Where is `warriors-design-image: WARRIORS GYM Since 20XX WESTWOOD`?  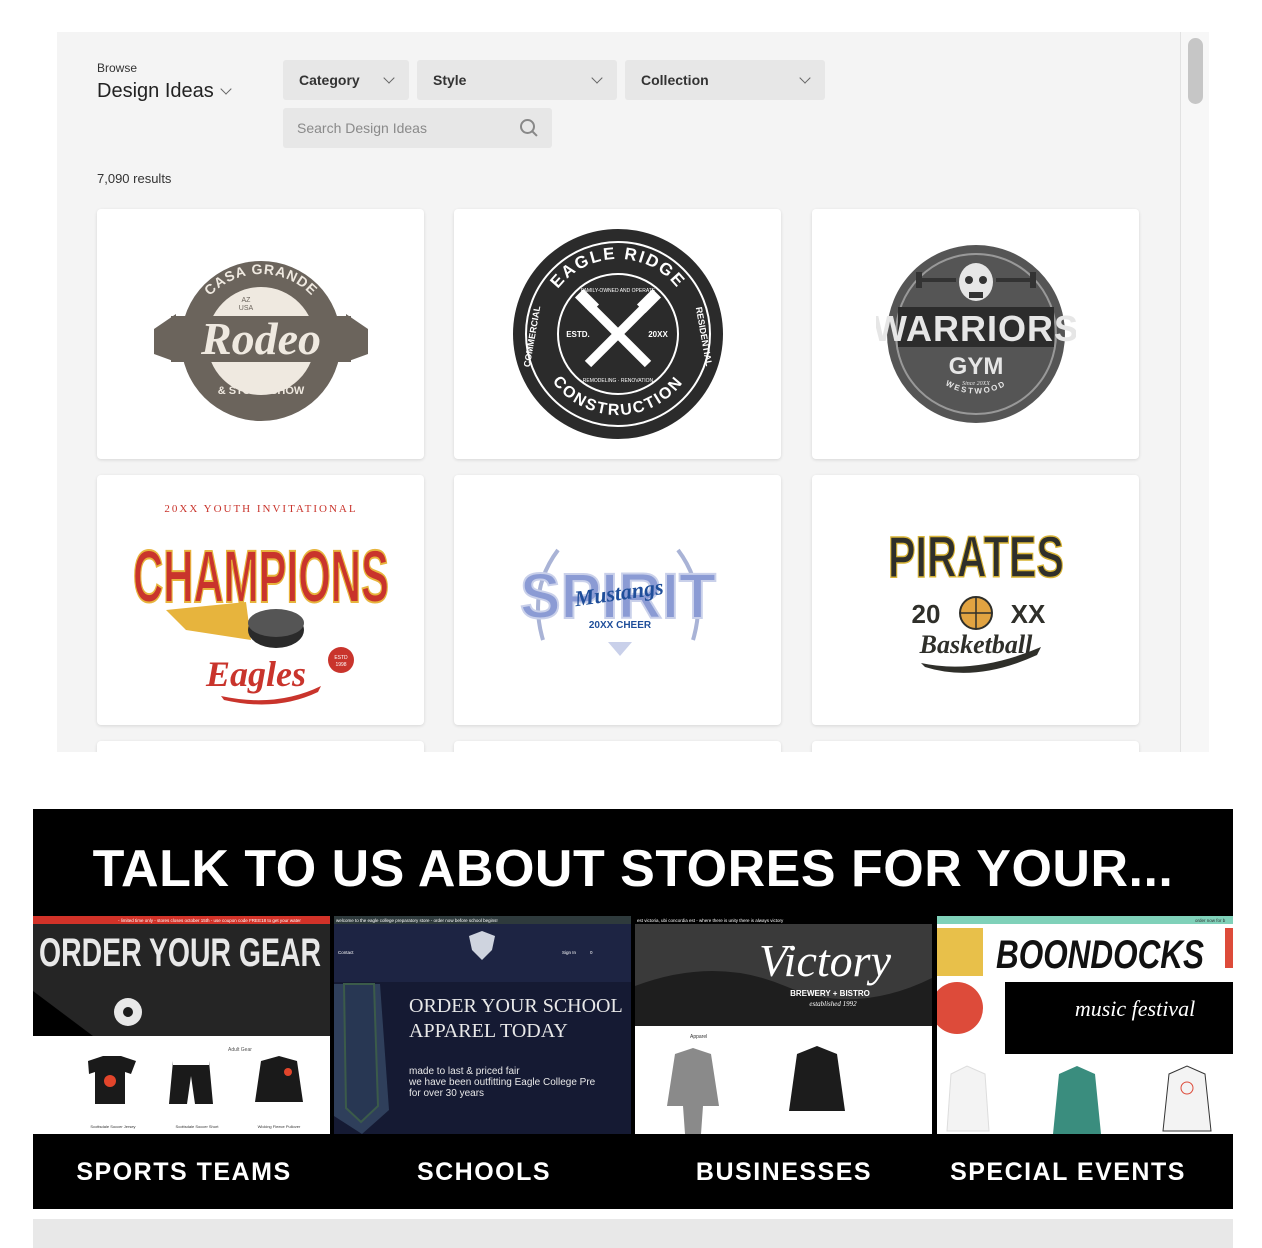 warriors-design-image: WARRIORS GYM Since 20XX WESTWOOD is located at coordinates (976, 334).